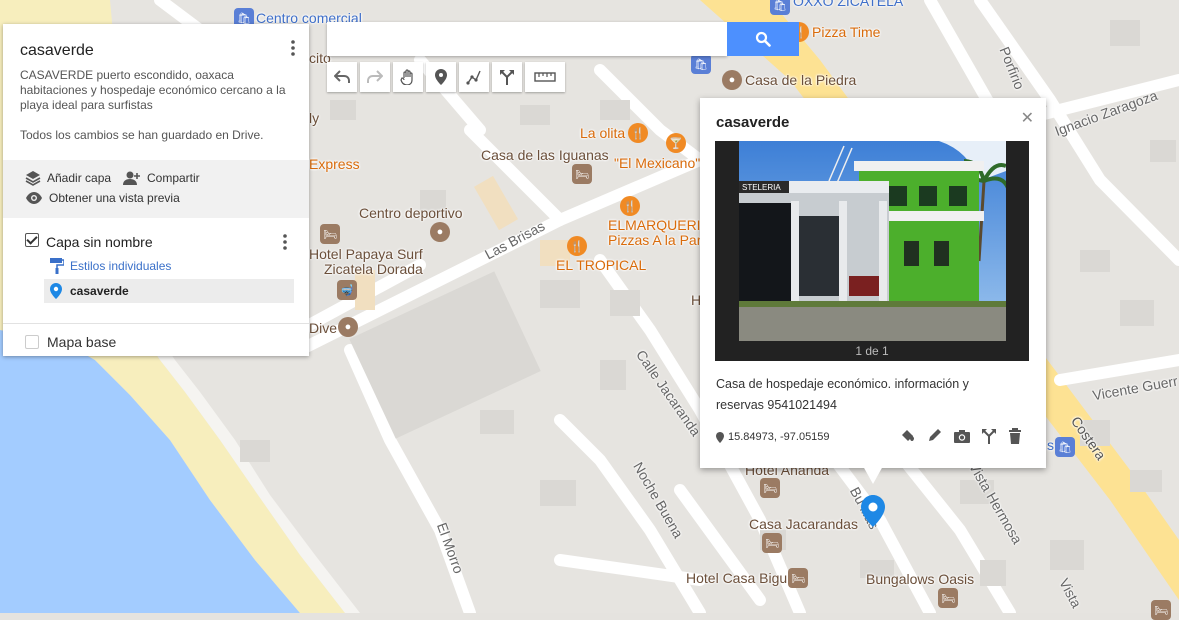 This screenshot has height=620, width=1179. I want to click on draw-line-icon, so click(473, 77).